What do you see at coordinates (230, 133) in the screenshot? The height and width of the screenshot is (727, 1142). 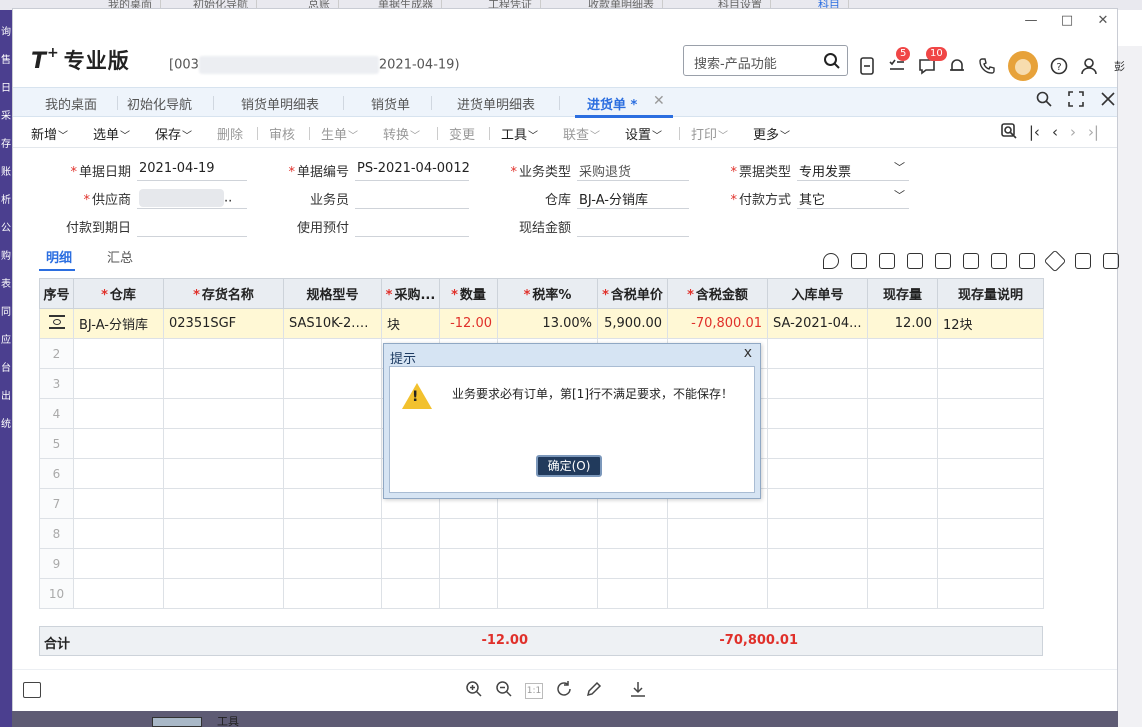 I see `delete-button: 删除` at bounding box center [230, 133].